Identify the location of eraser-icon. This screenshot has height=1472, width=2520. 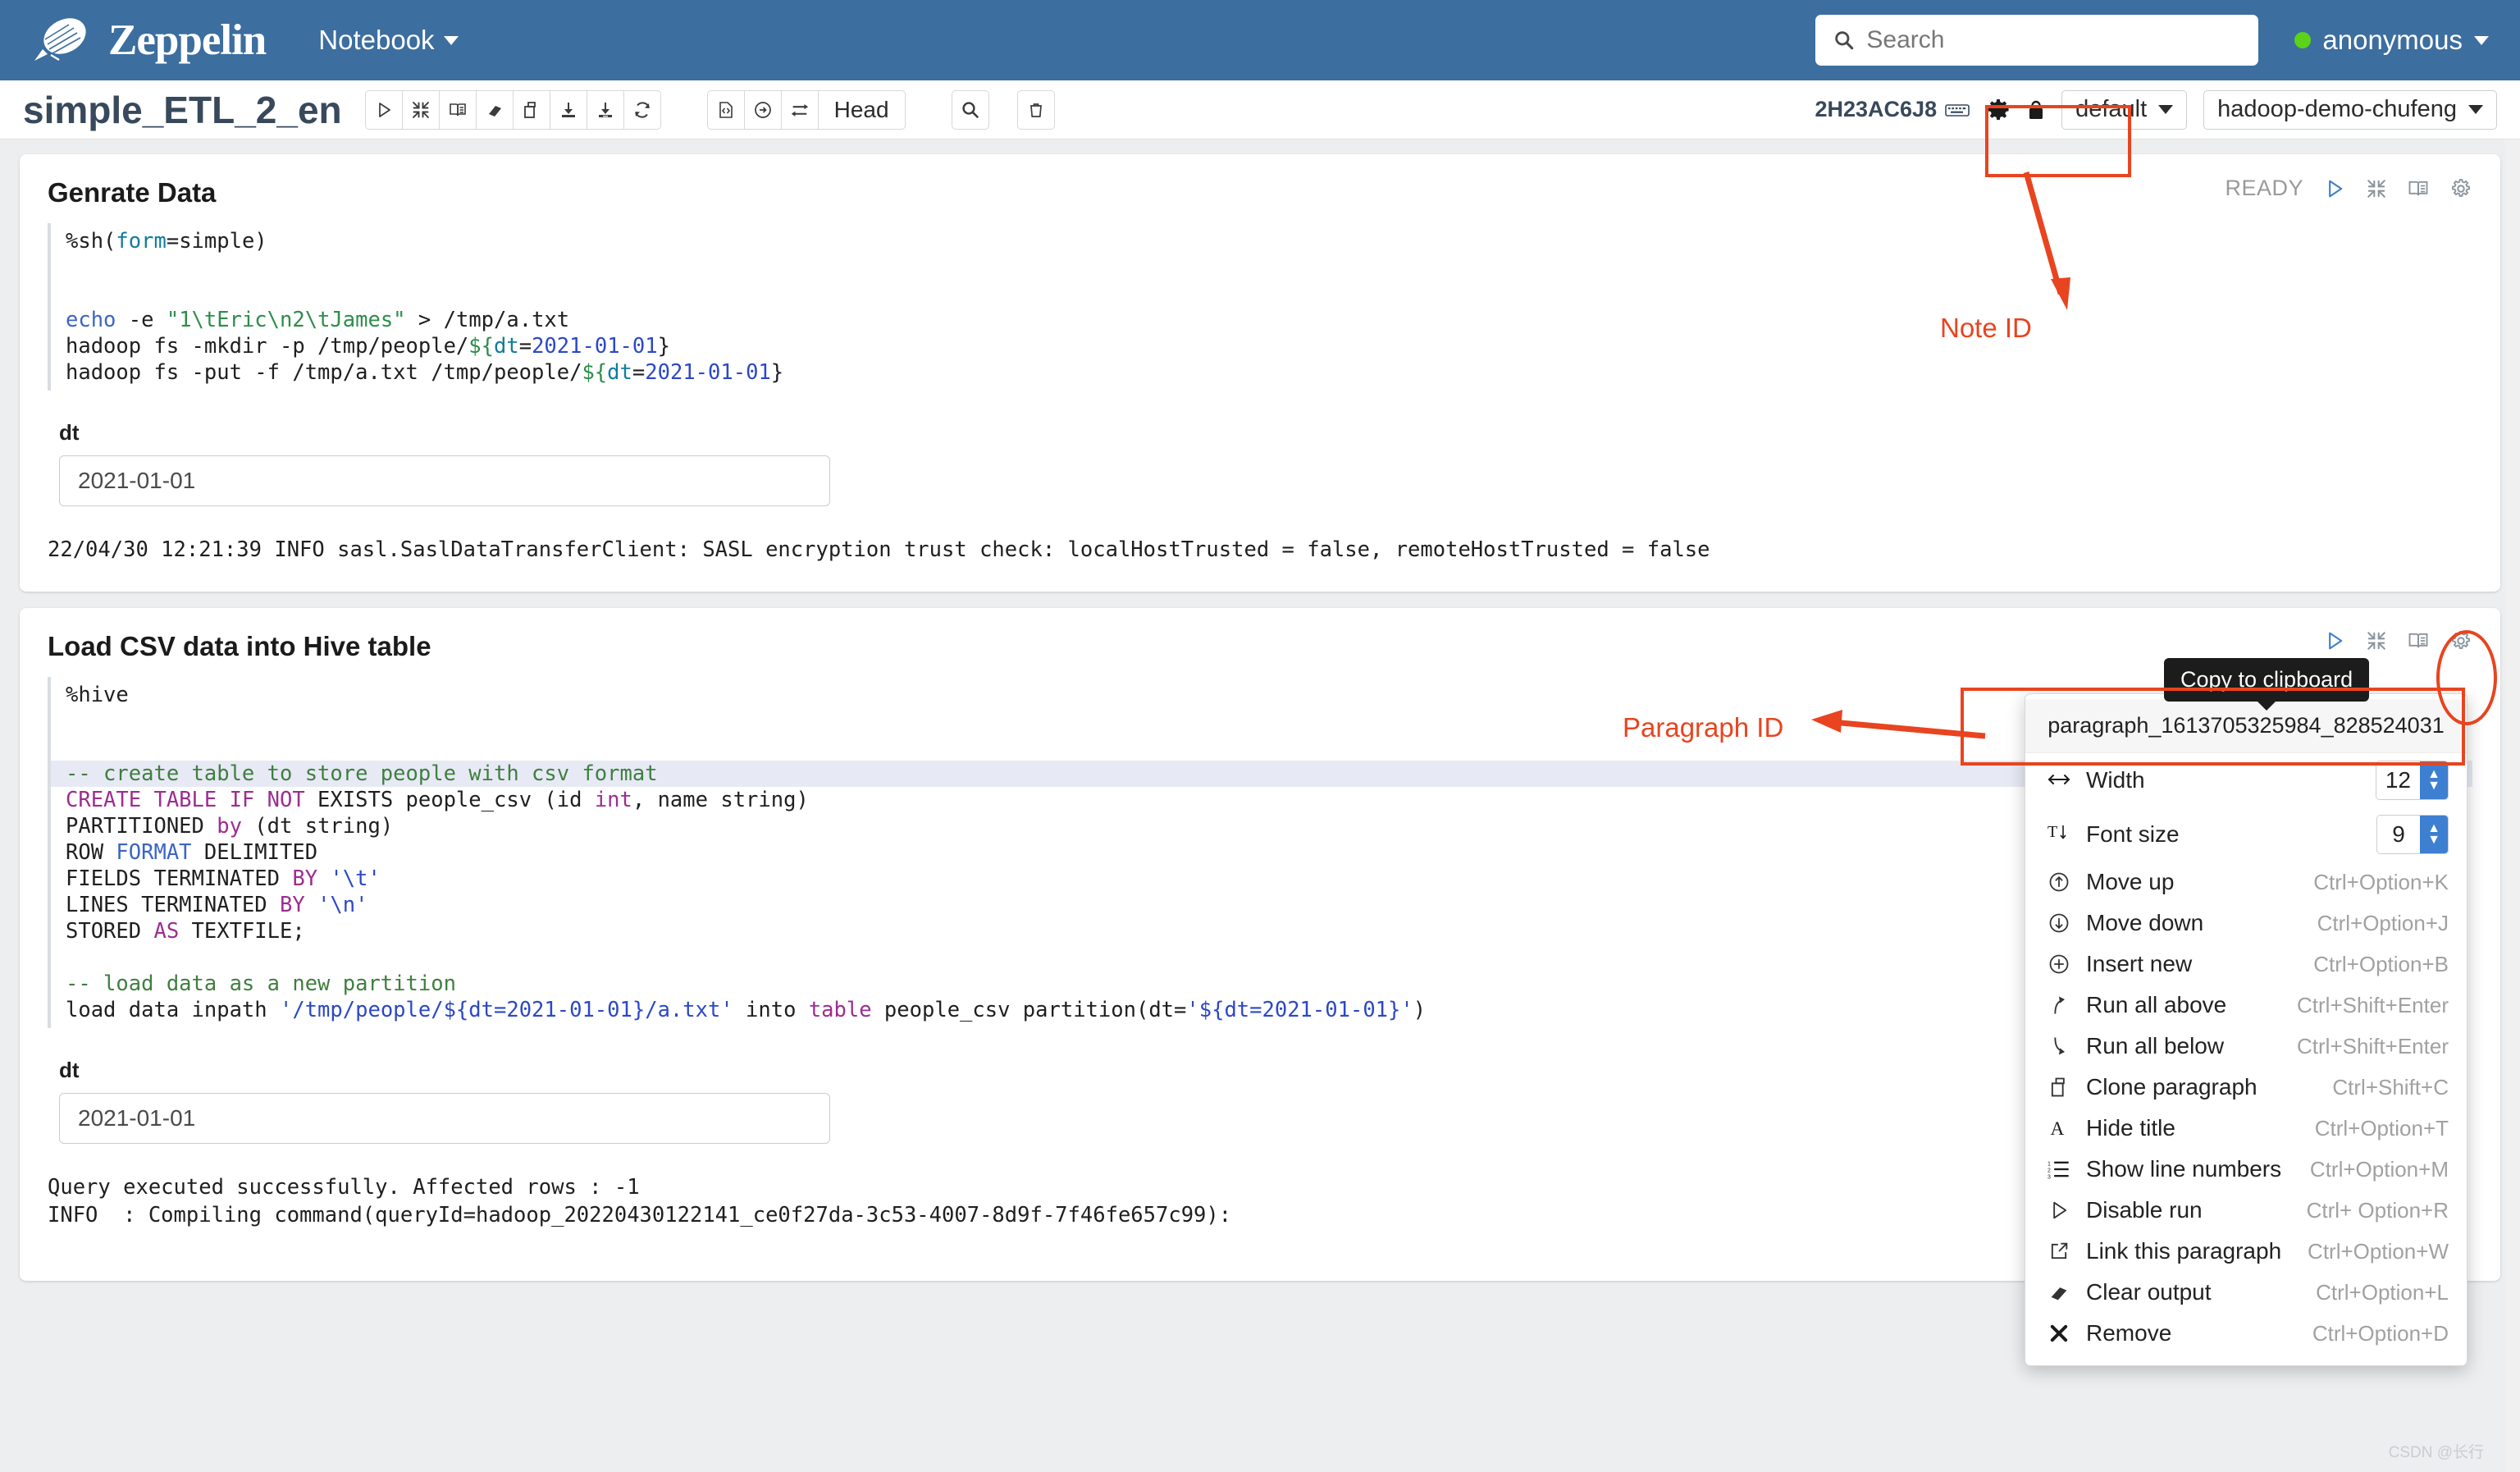
(494, 111).